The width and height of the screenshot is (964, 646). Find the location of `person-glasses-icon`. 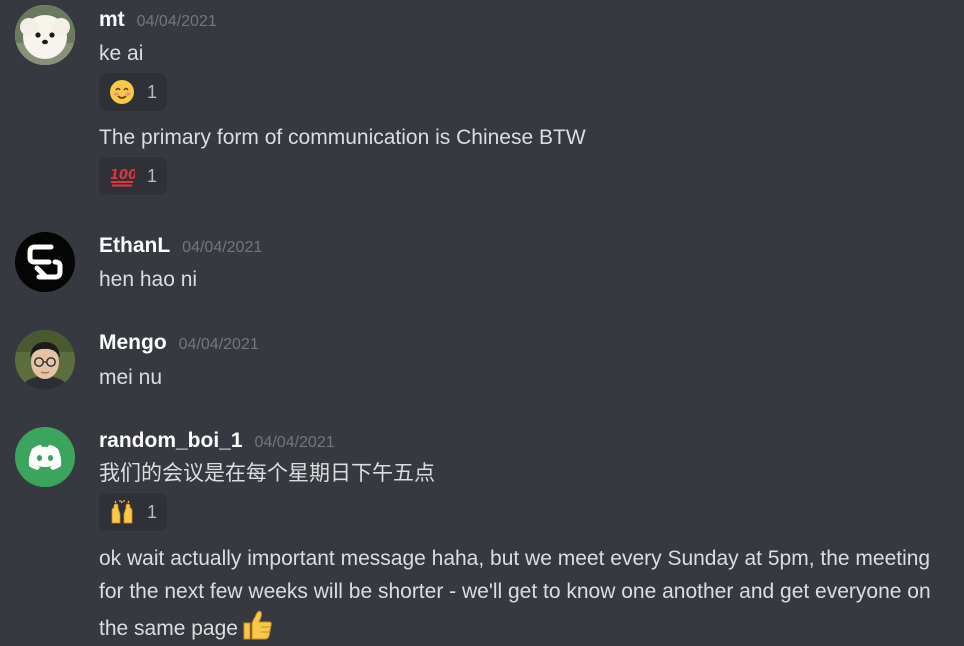

person-glasses-icon is located at coordinates (45, 360).